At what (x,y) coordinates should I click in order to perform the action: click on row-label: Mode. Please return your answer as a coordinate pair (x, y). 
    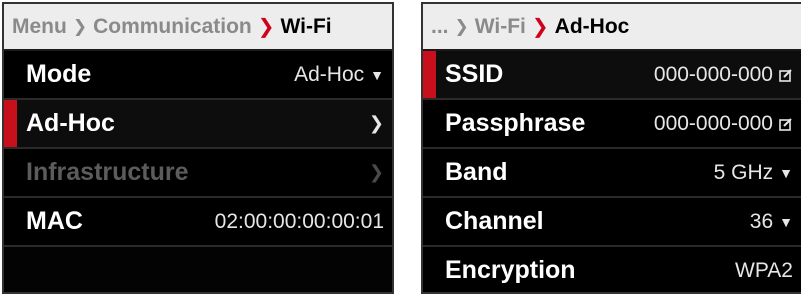
    Looking at the image, I should click on (59, 74).